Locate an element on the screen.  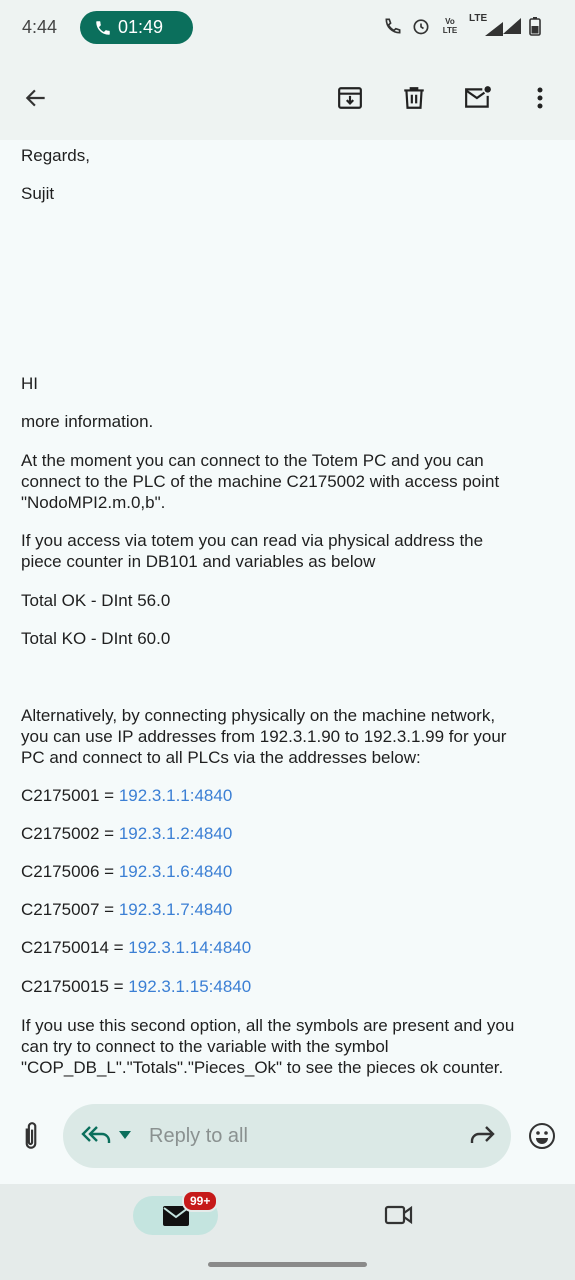
paperclip-icon is located at coordinates (31, 1135).